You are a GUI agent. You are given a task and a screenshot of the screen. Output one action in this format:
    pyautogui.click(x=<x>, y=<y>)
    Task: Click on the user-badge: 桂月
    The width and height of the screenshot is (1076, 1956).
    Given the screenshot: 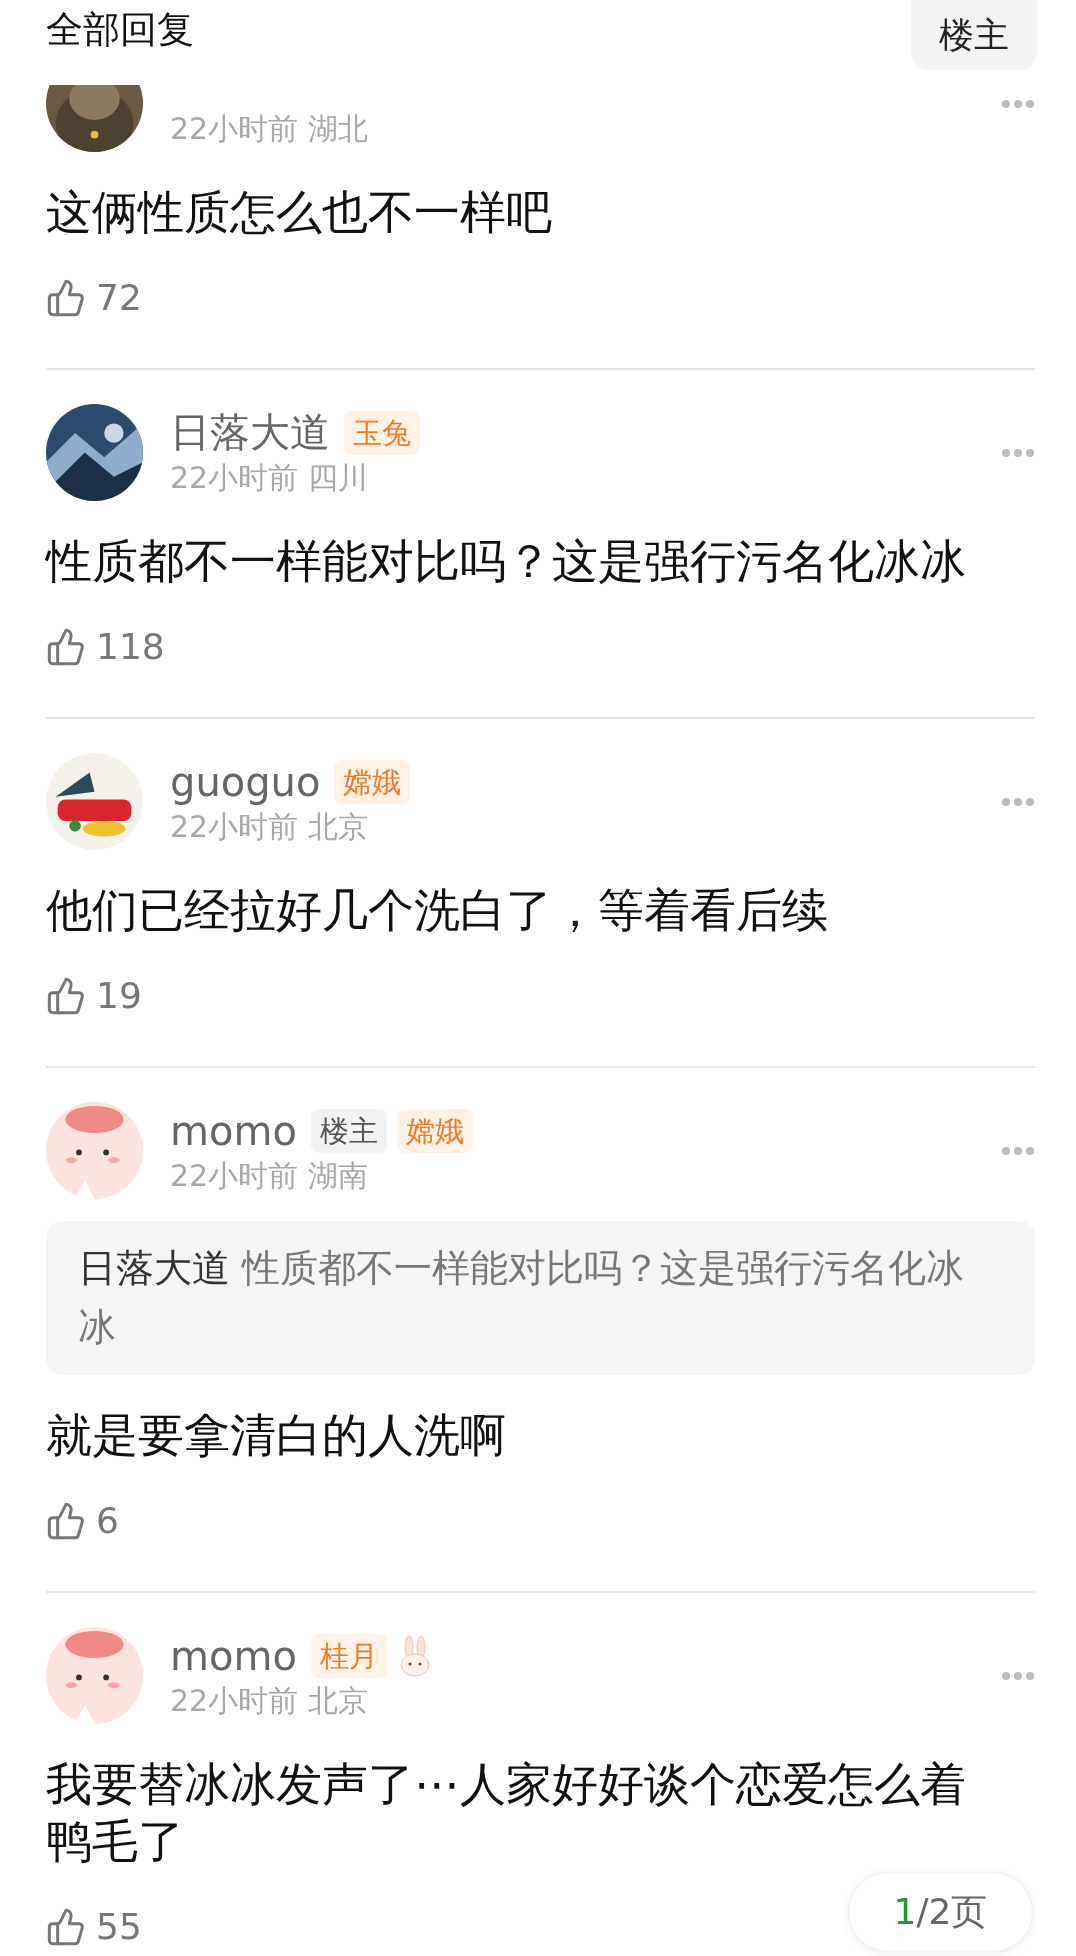 What is the action you would take?
    pyautogui.click(x=348, y=1655)
    